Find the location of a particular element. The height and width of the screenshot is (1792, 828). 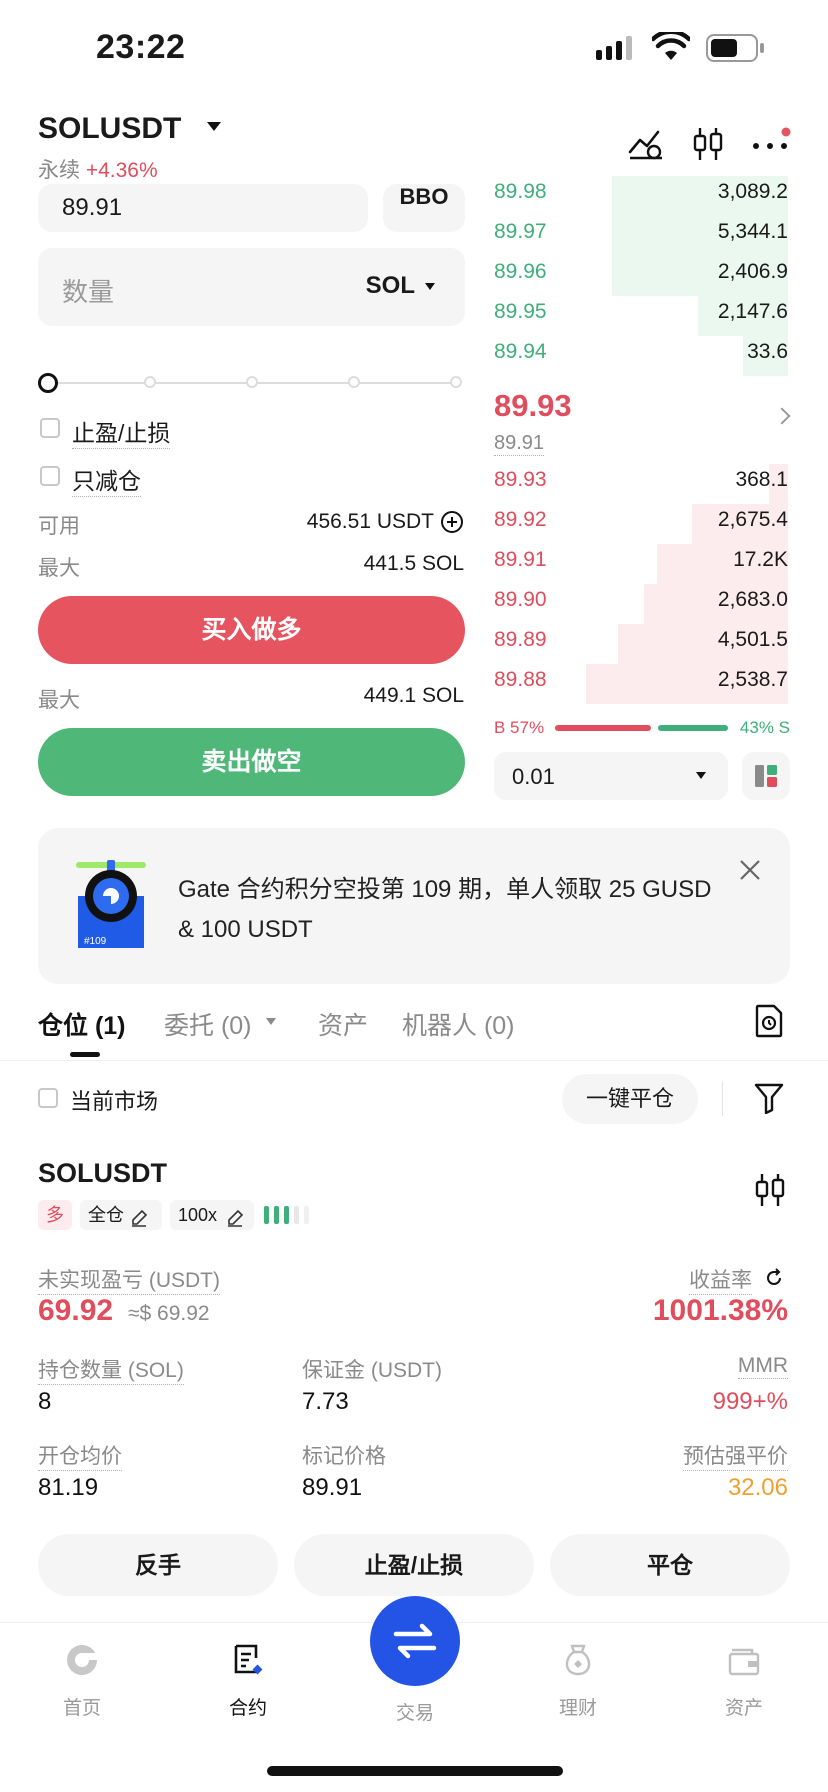

roe-label: 收益率 is located at coordinates (720, 1279).